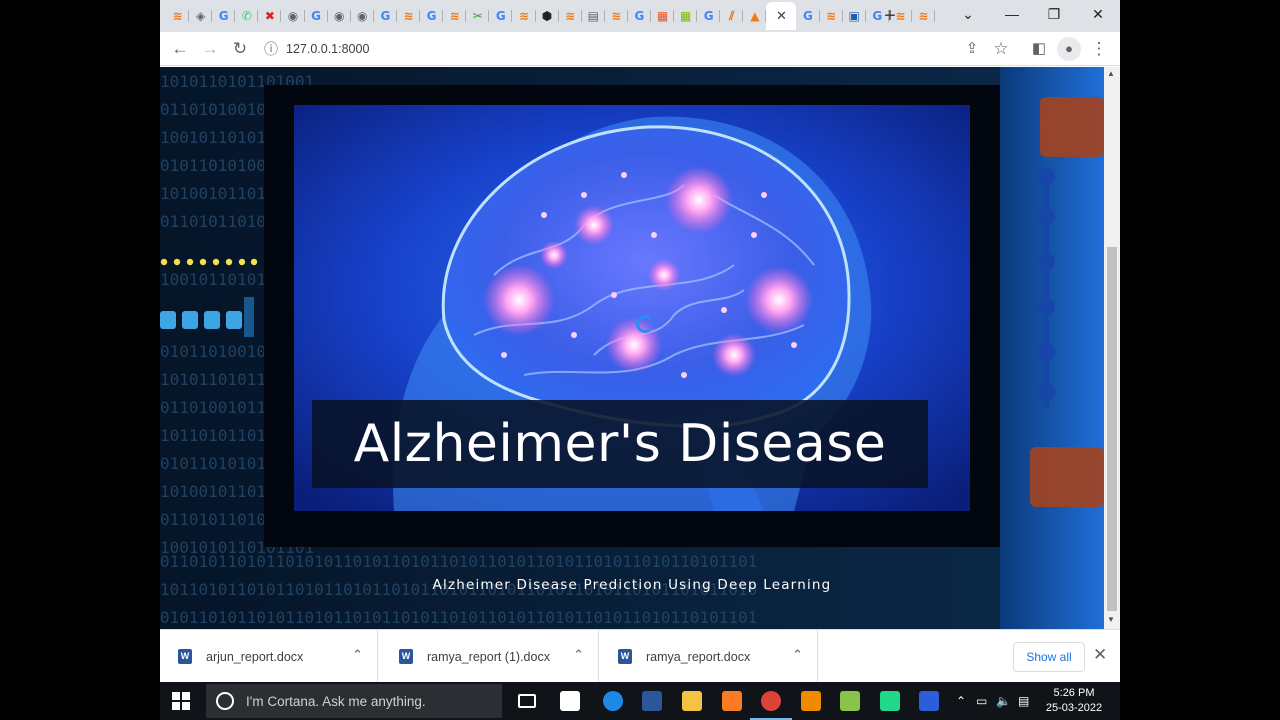 The image size is (1280, 720). I want to click on word-doc-icon: W, so click(625, 656).